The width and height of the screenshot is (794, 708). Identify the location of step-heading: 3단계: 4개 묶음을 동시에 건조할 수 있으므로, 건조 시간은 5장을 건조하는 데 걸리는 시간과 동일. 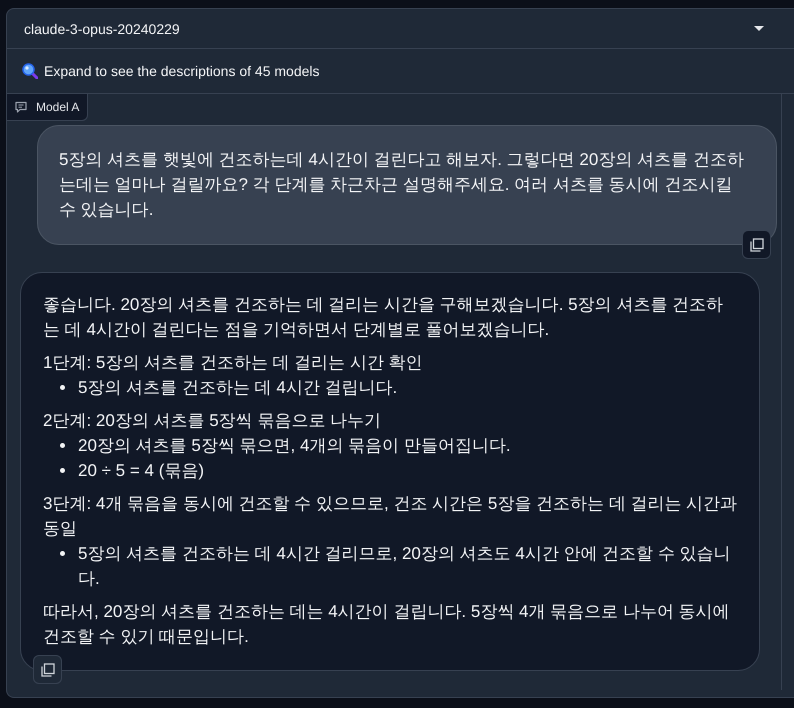
(390, 516).